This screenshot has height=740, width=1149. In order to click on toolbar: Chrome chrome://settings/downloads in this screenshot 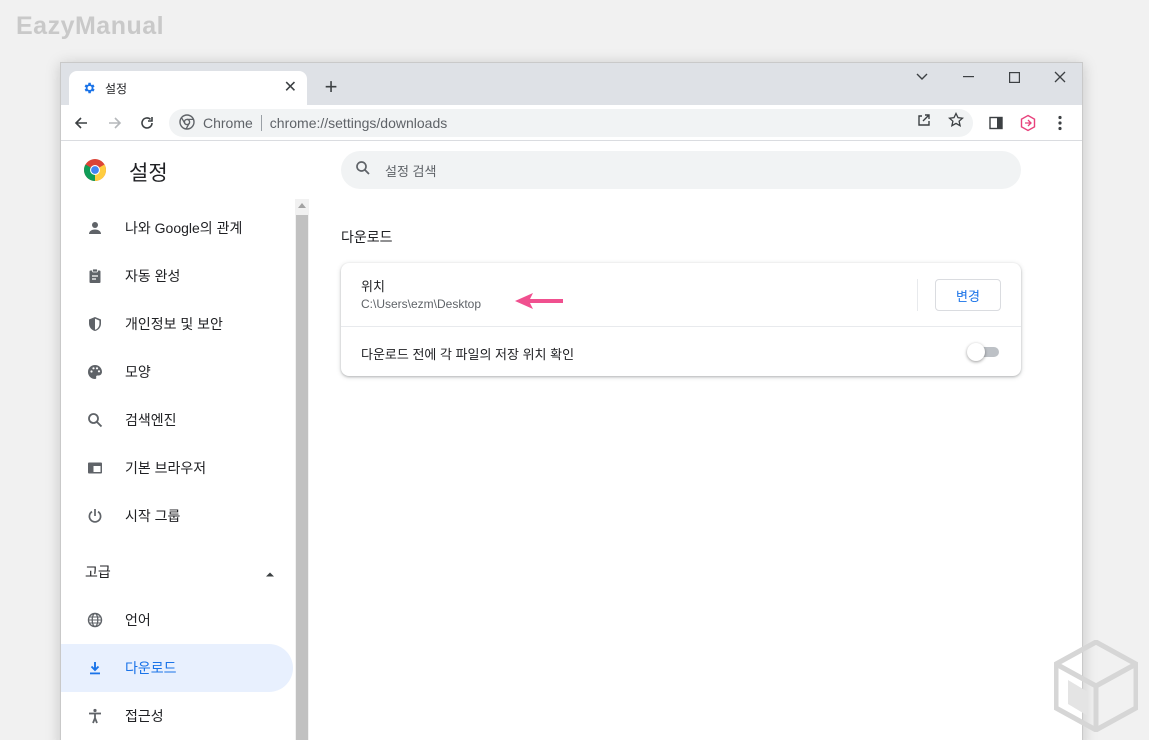, I will do `click(571, 123)`.